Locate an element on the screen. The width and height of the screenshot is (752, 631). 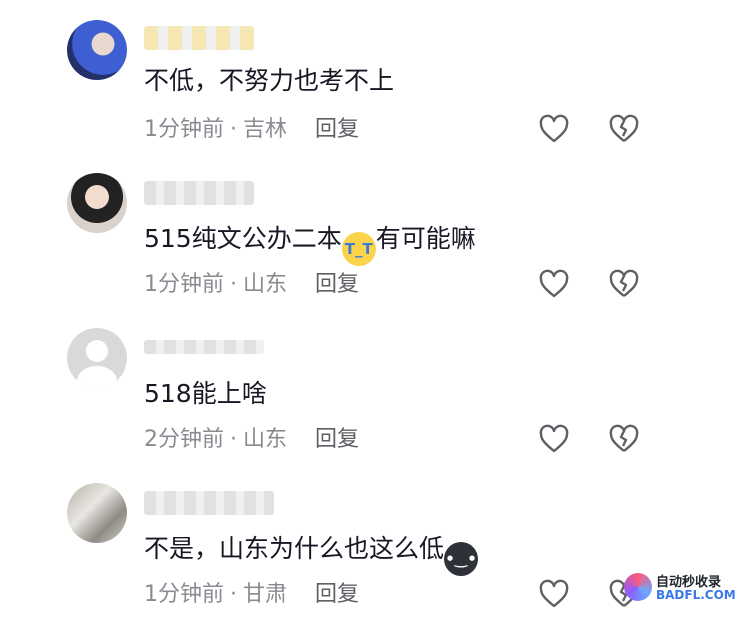
comment-meta: 1分钟前 · 甘肃 回复 is located at coordinates (251, 595).